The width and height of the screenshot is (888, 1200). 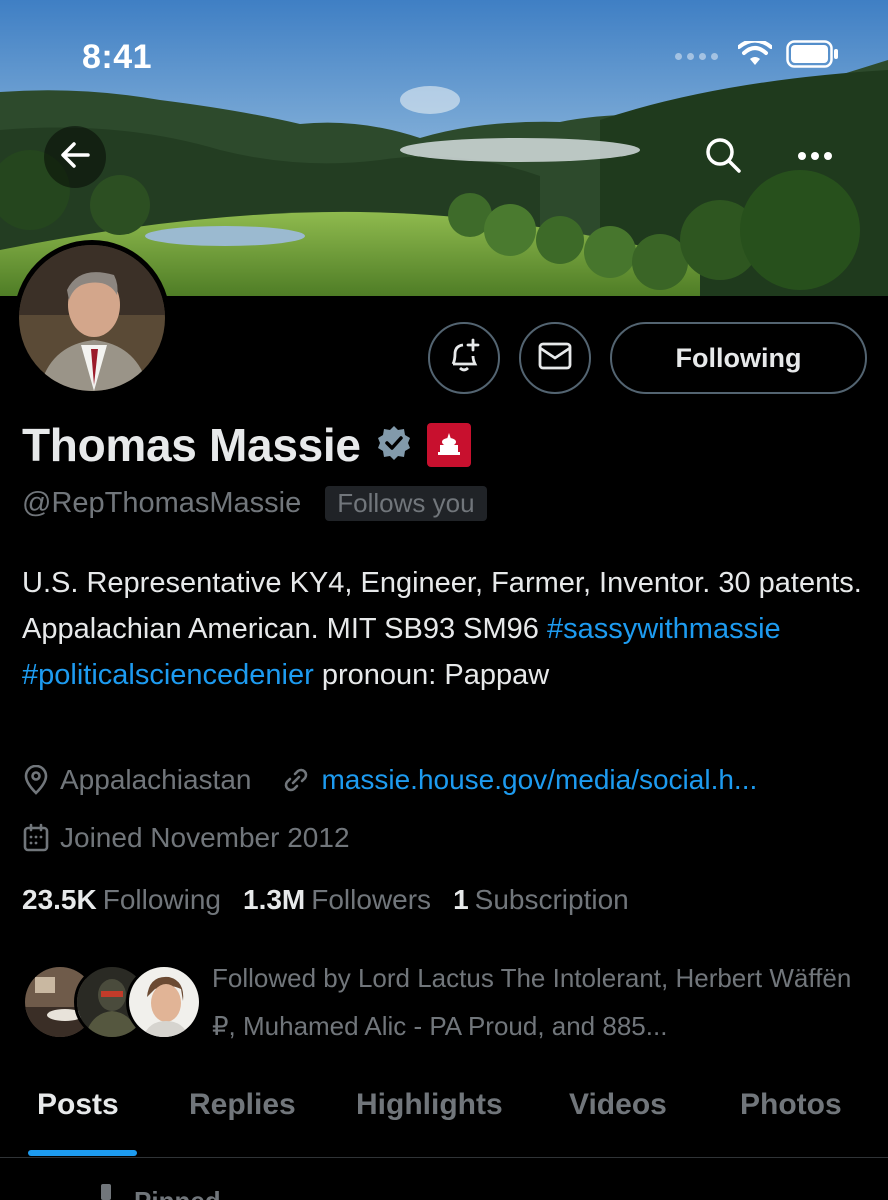 What do you see at coordinates (92, 318) in the screenshot?
I see `profile-avatar` at bounding box center [92, 318].